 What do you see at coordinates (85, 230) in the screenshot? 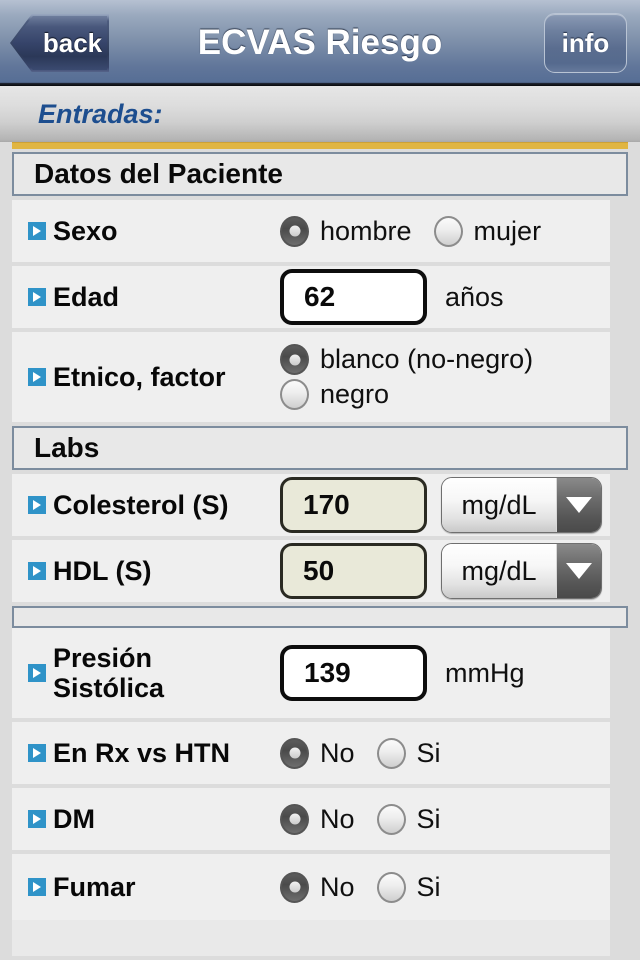
I see `label-text: Sexo` at bounding box center [85, 230].